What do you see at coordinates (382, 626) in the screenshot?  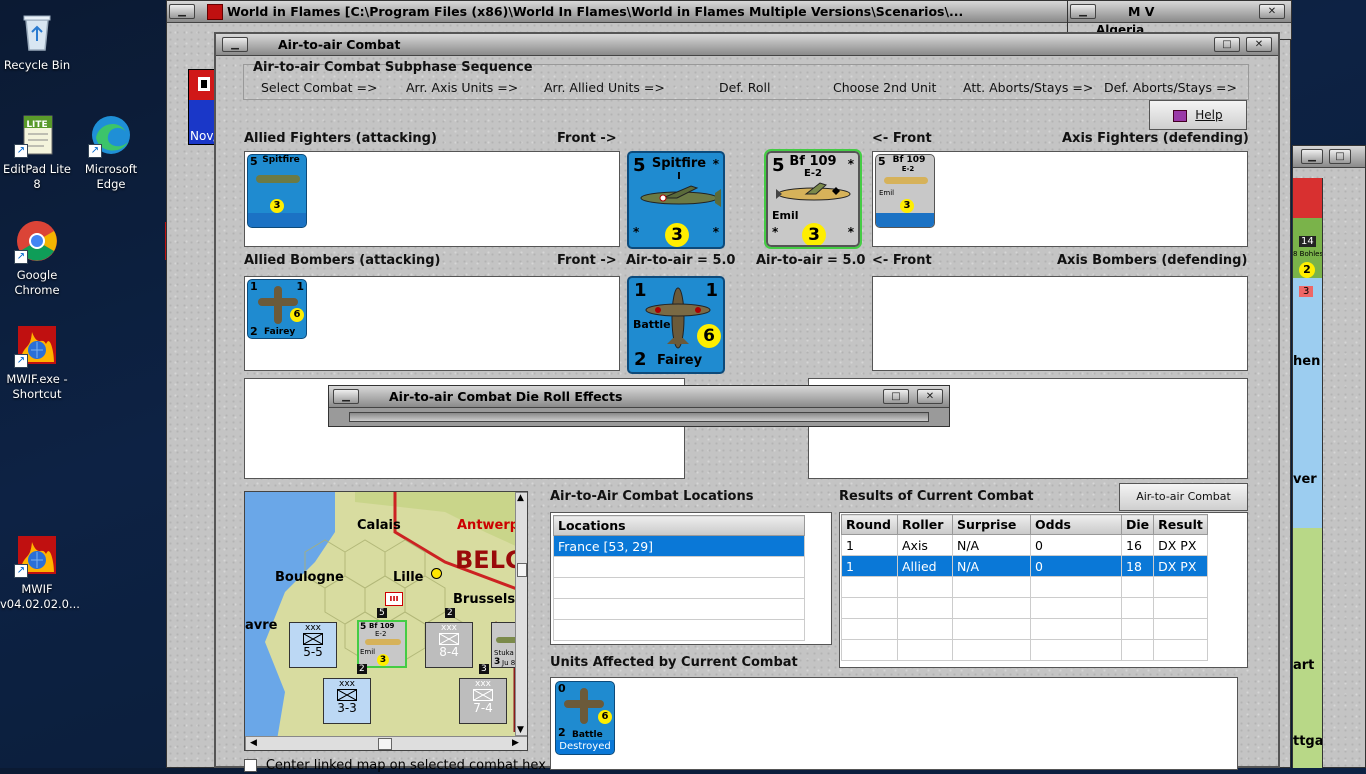 I see `counter-name: Bf 109` at bounding box center [382, 626].